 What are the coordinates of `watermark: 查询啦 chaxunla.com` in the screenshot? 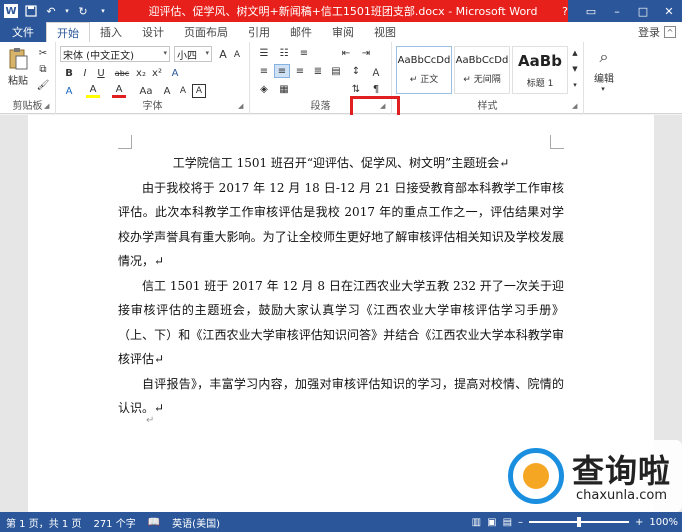 It's located at (591, 476).